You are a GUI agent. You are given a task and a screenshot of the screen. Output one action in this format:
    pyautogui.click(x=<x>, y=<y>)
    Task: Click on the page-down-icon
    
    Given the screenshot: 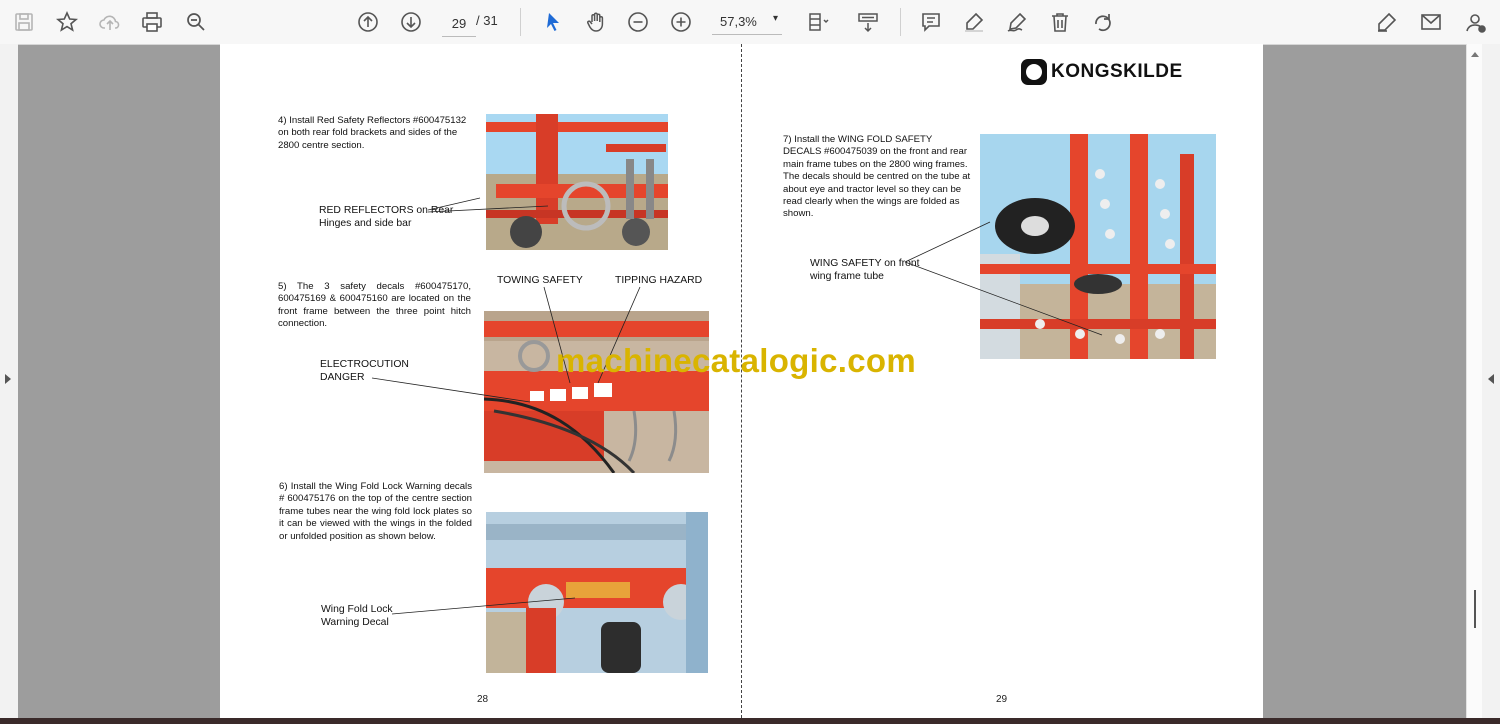 What is the action you would take?
    pyautogui.click(x=411, y=22)
    